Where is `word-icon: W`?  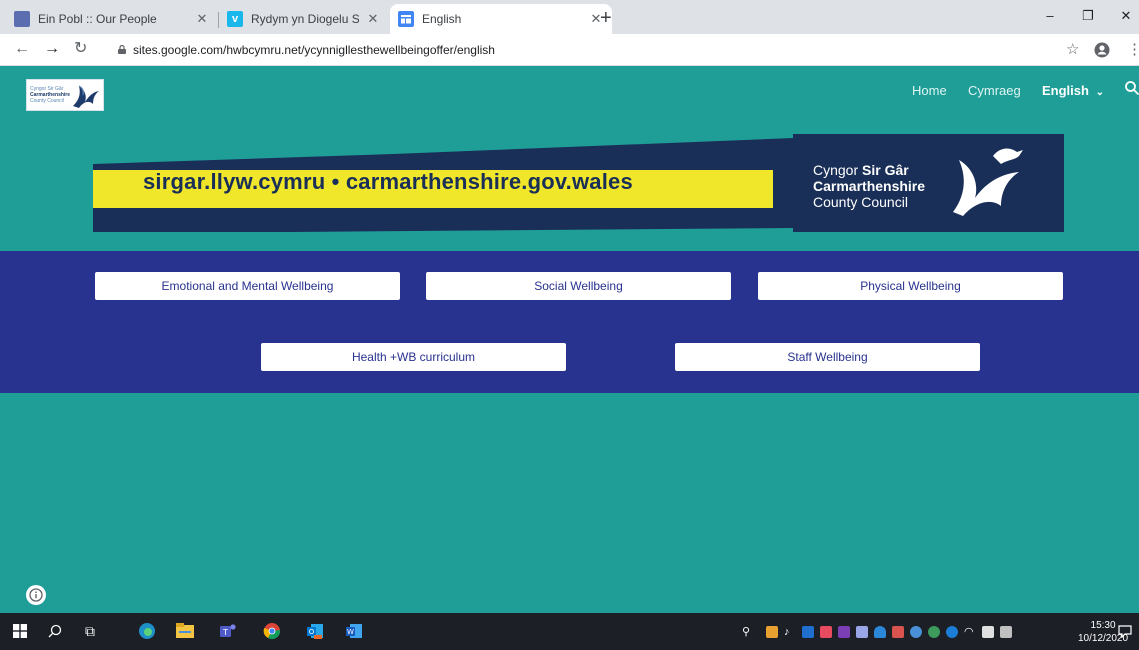 word-icon: W is located at coordinates (354, 631).